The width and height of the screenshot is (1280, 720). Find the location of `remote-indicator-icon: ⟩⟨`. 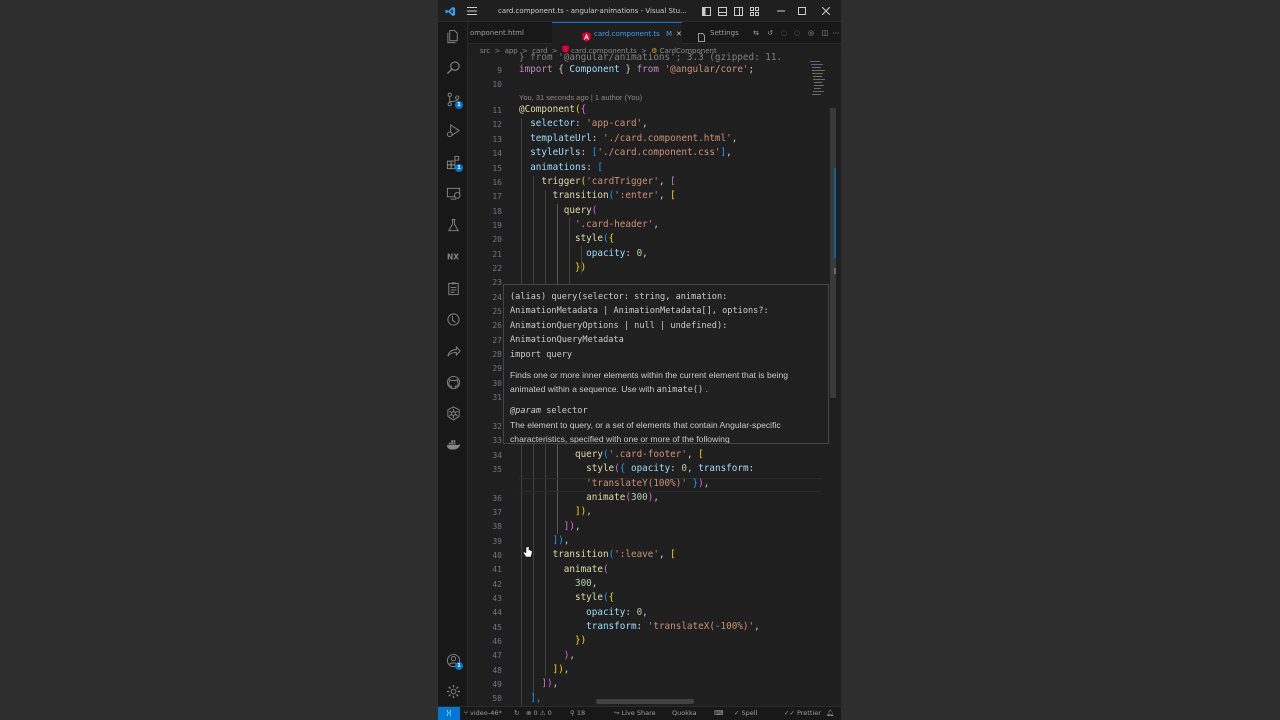

remote-indicator-icon: ⟩⟨ is located at coordinates (449, 713).